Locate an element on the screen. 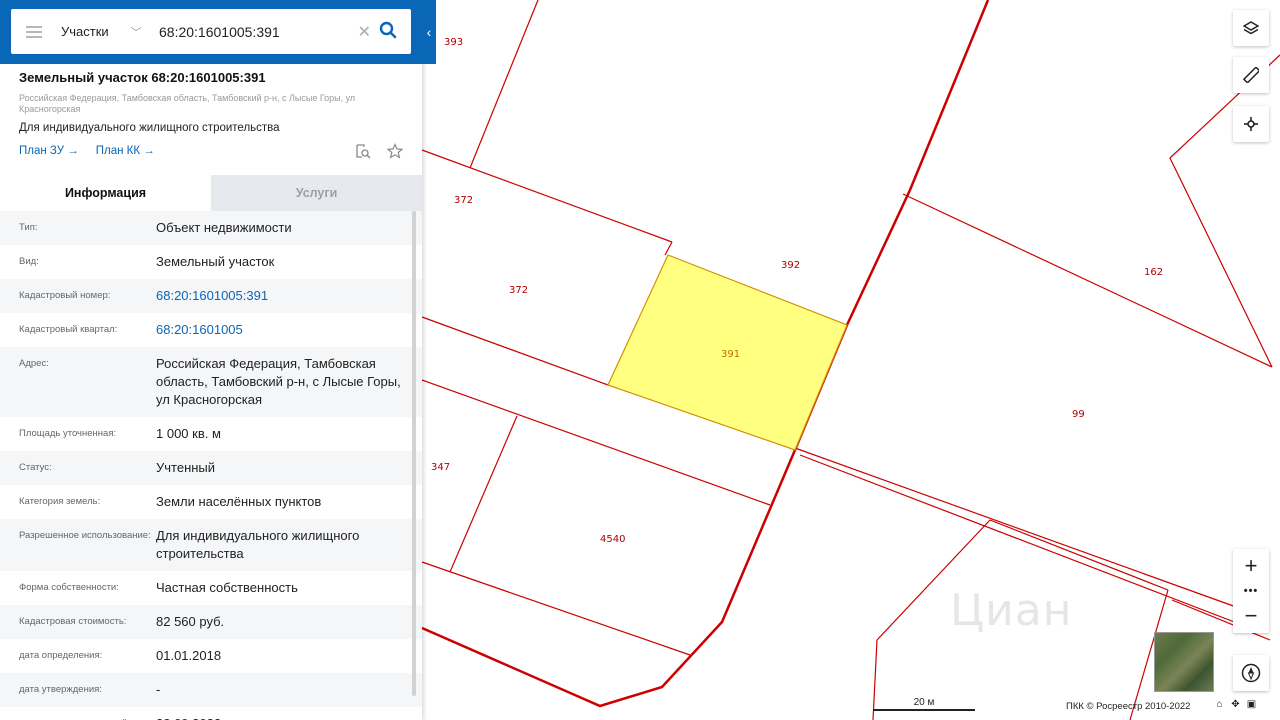  property-value: 22.09.2022 is located at coordinates (281, 713).